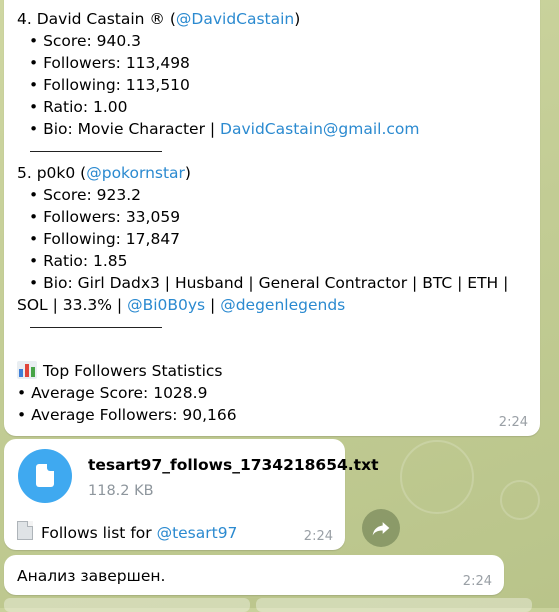 Image resolution: width=559 pixels, height=612 pixels. I want to click on entry4-bio-text: • Bio: Movie Character |, so click(125, 129).